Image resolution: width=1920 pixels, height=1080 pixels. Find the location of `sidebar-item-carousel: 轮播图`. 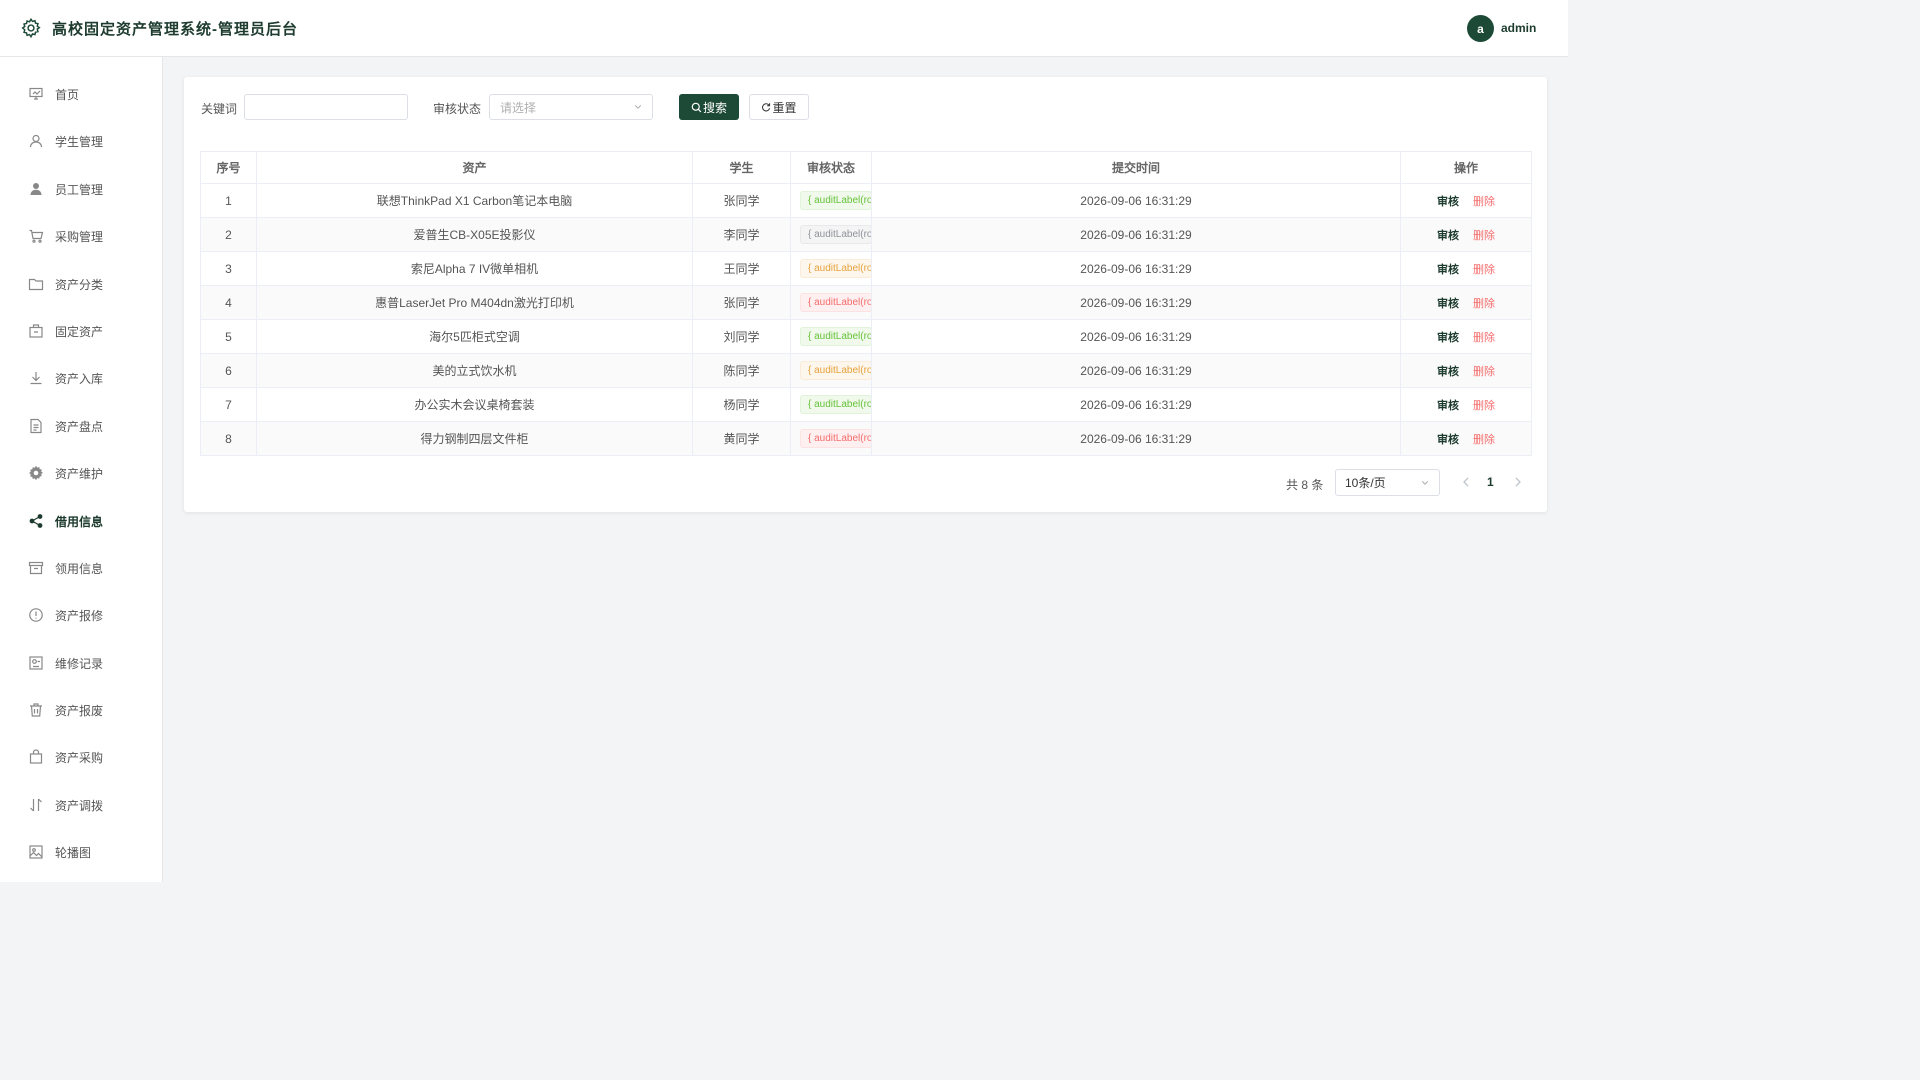

sidebar-item-carousel: 轮播图 is located at coordinates (81, 852).